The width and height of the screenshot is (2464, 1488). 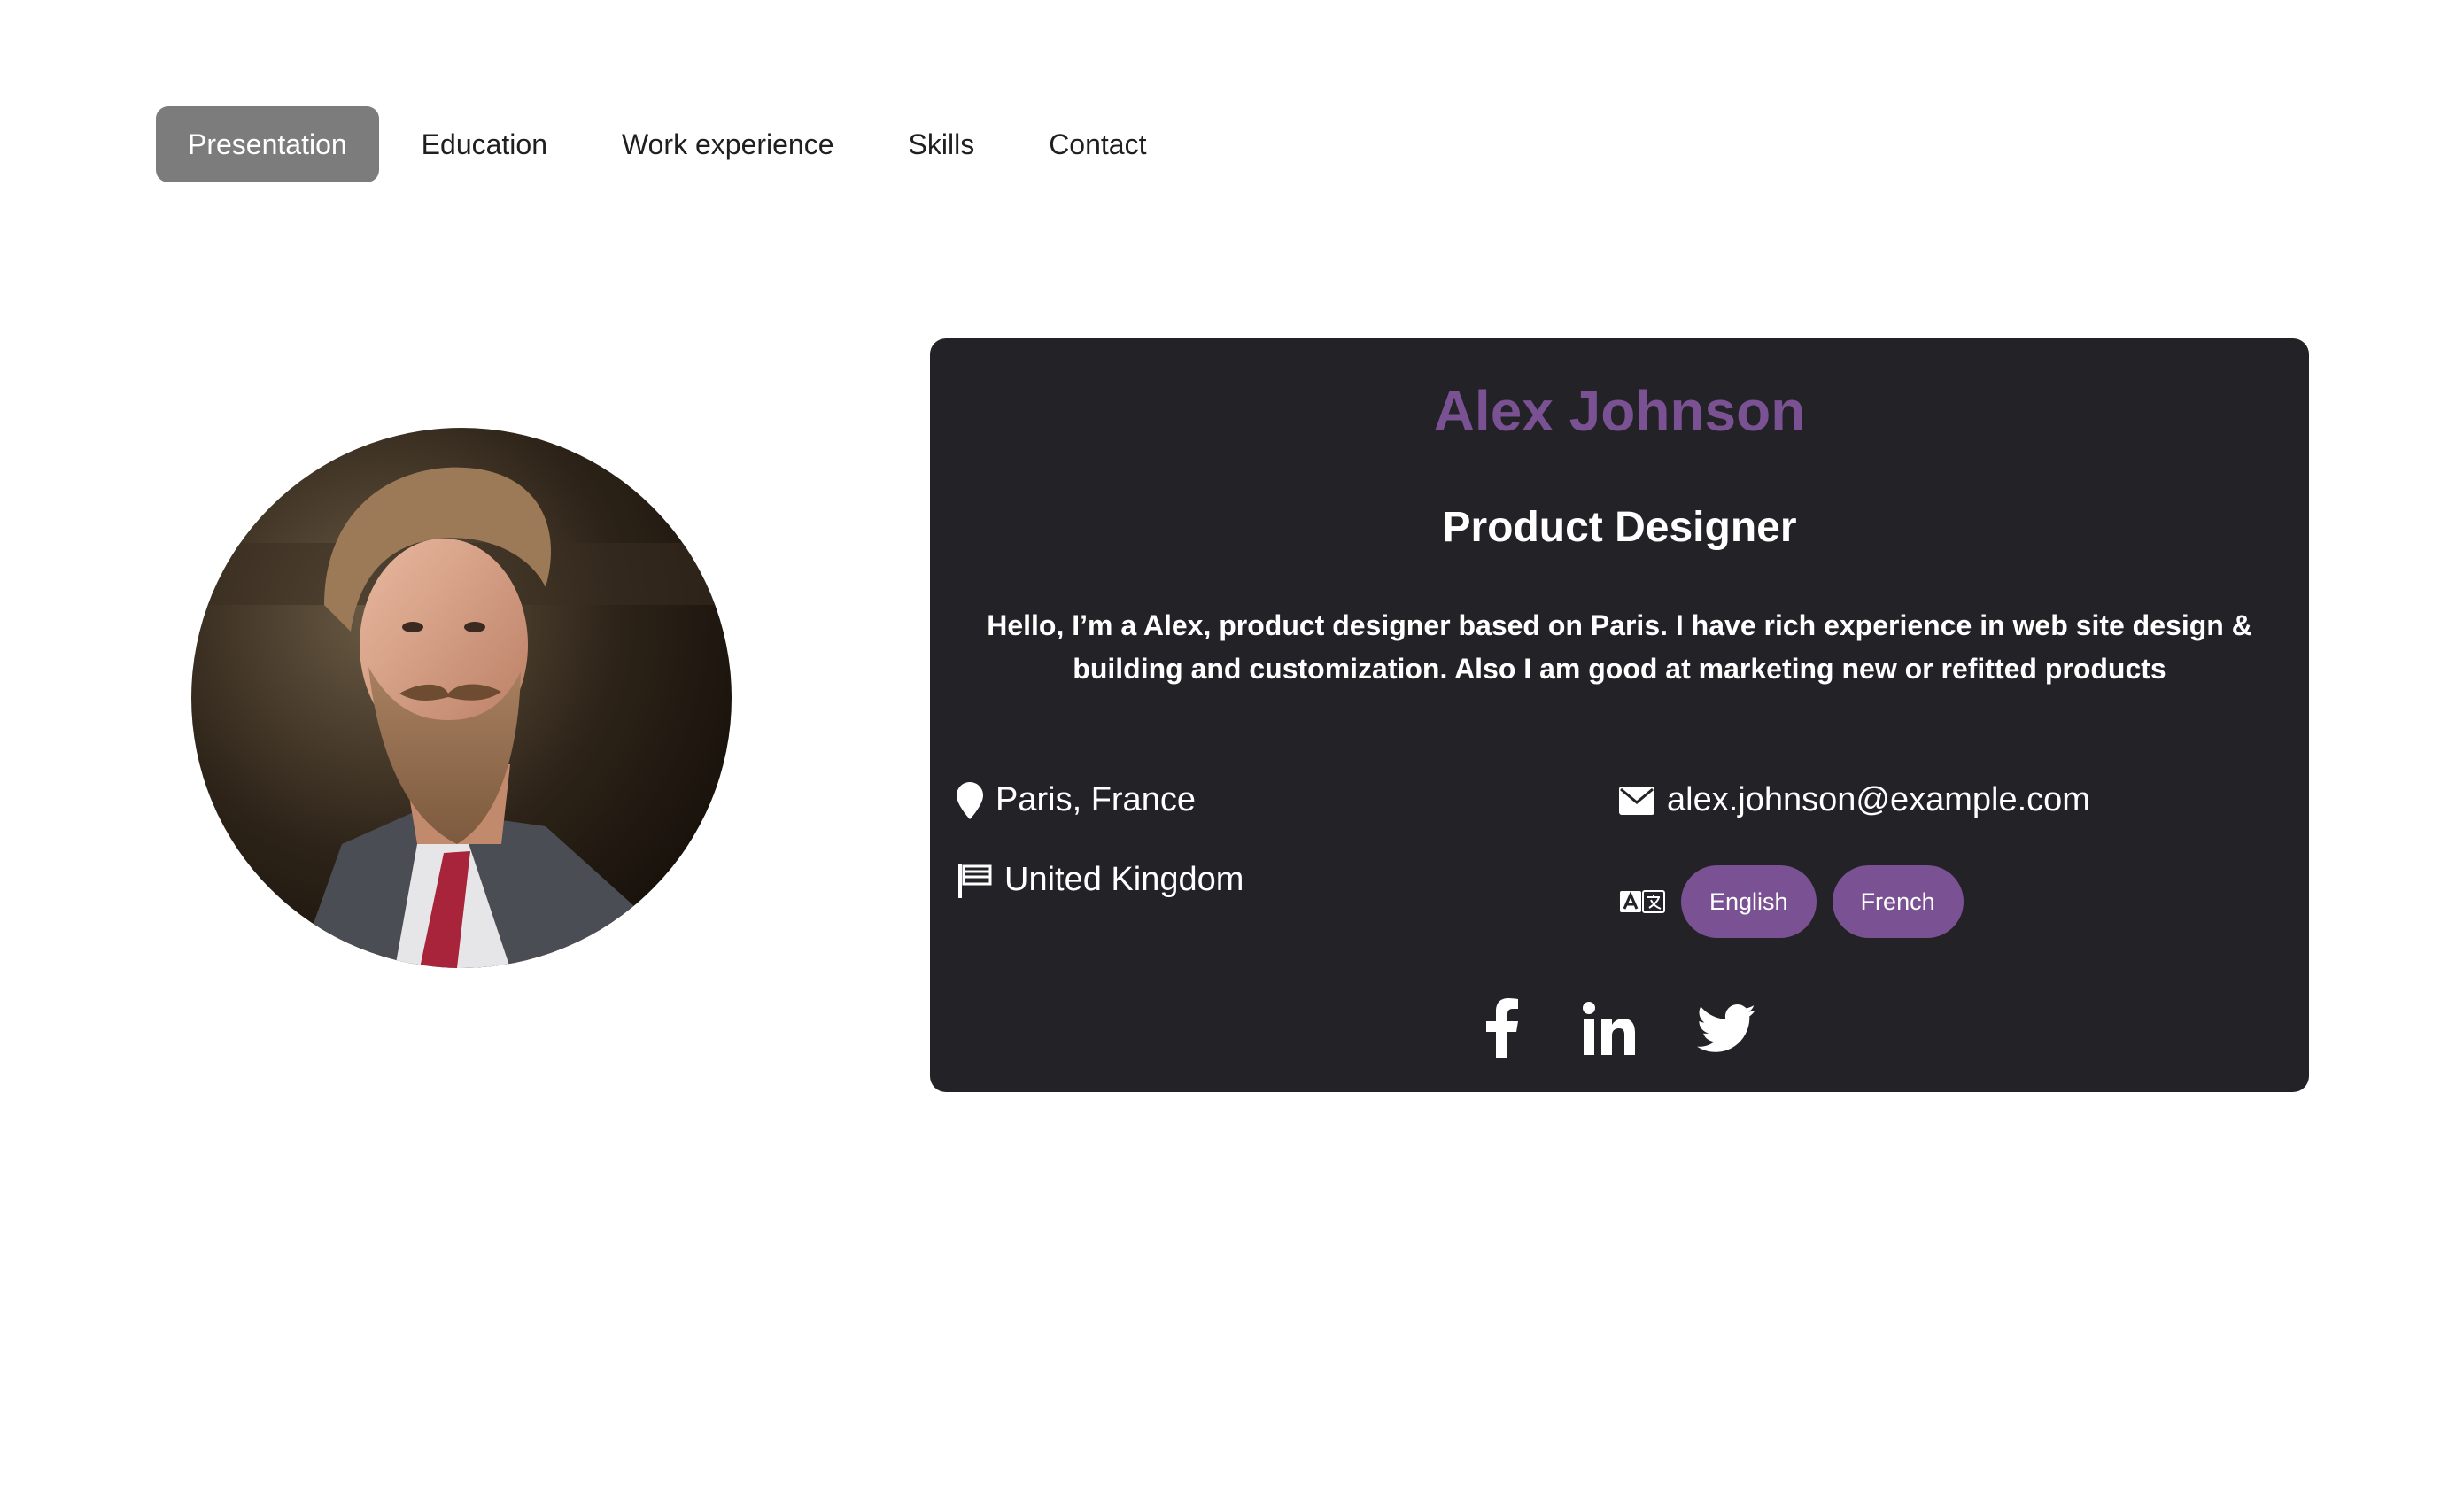 What do you see at coordinates (975, 881) in the screenshot?
I see `flag-icon` at bounding box center [975, 881].